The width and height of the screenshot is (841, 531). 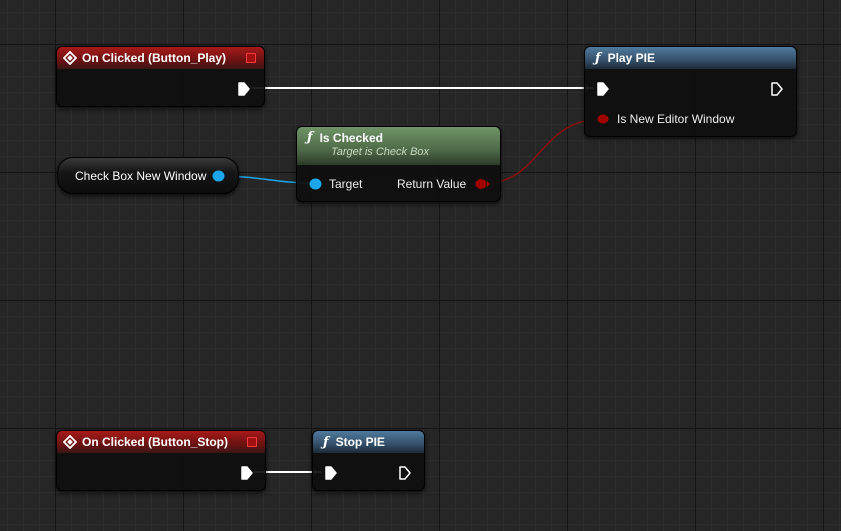 I want to click on pin-label: Is New Editor Window, so click(x=676, y=119).